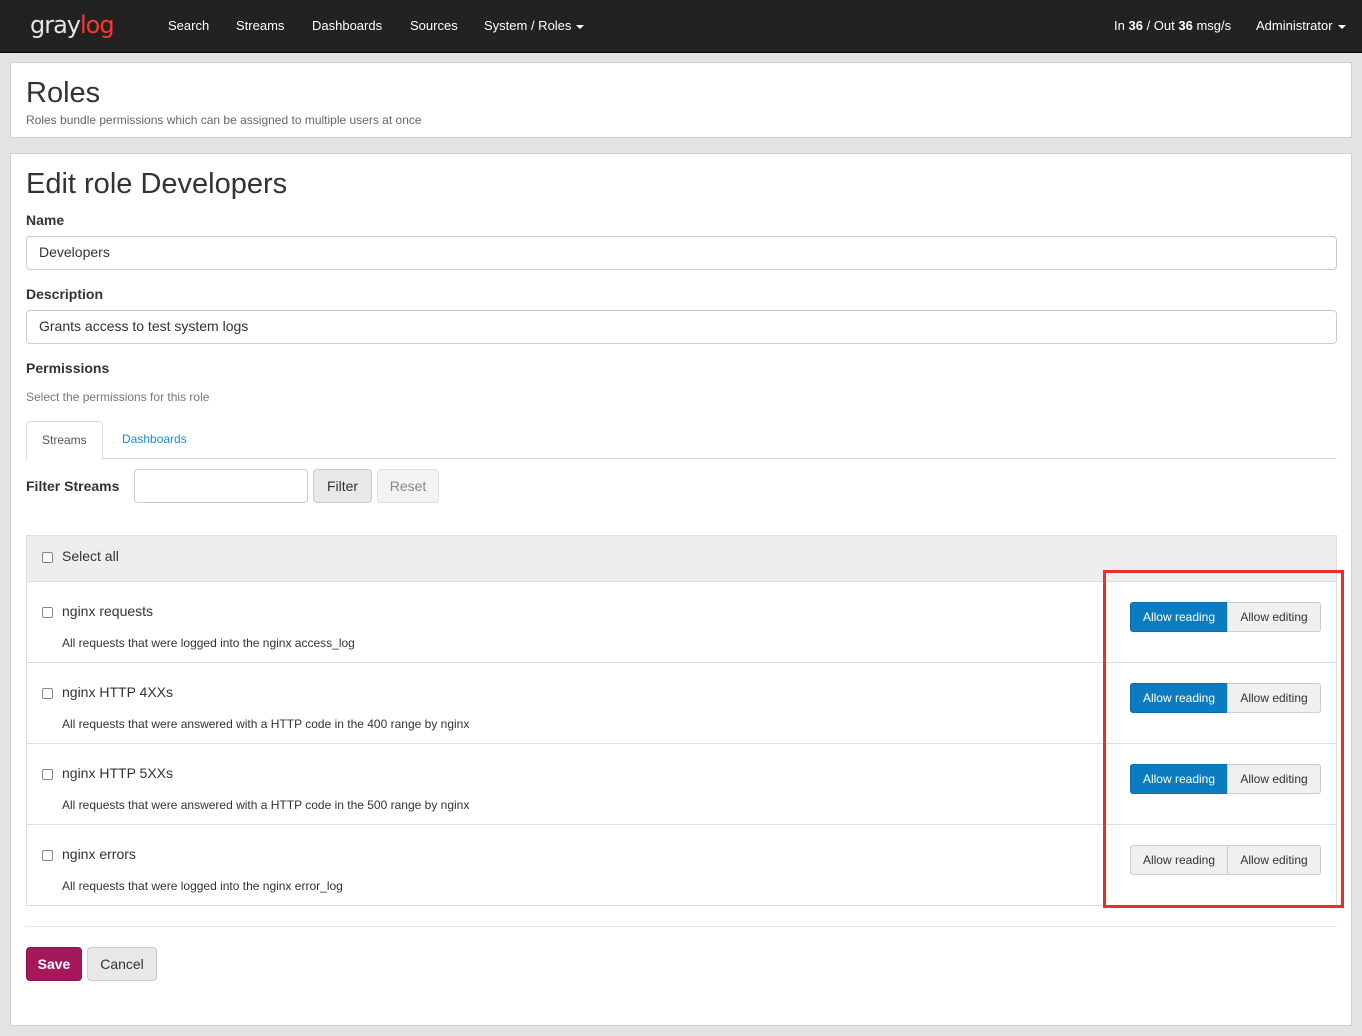 Image resolution: width=1362 pixels, height=1036 pixels. Describe the element at coordinates (188, 25) in the screenshot. I see `nav-search: Search` at that location.